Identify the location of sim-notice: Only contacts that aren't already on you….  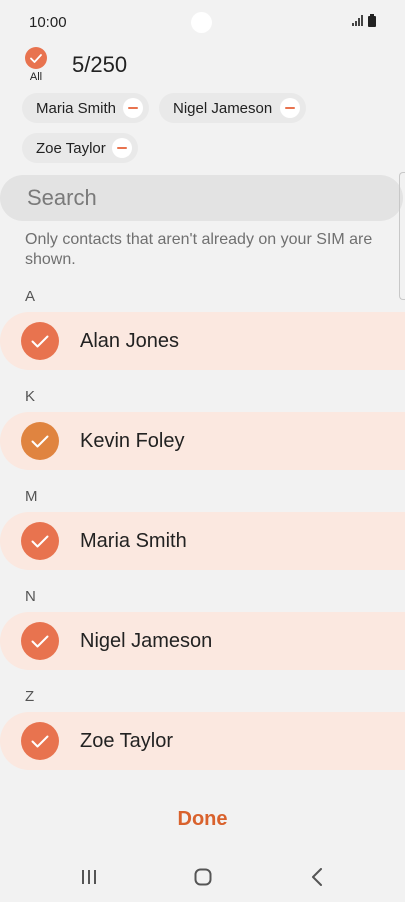
(199, 249).